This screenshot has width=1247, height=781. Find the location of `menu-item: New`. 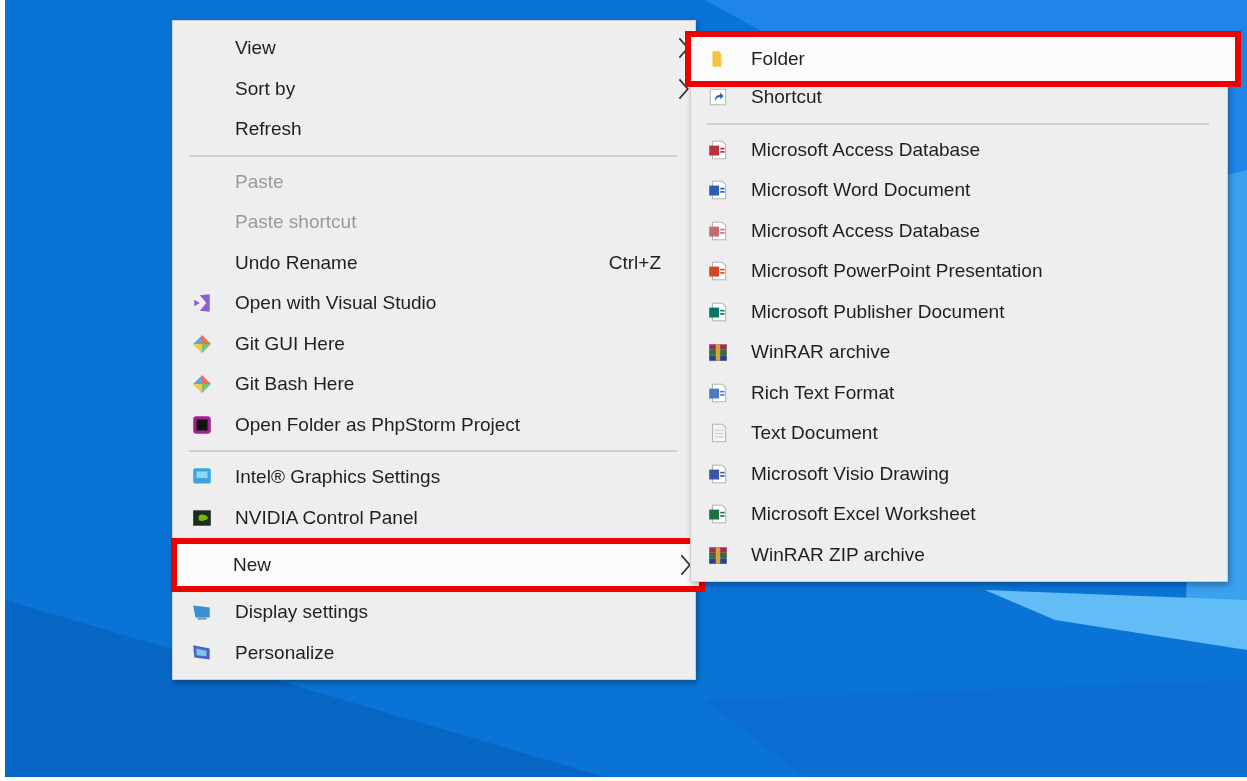

menu-item: New is located at coordinates (438, 565).